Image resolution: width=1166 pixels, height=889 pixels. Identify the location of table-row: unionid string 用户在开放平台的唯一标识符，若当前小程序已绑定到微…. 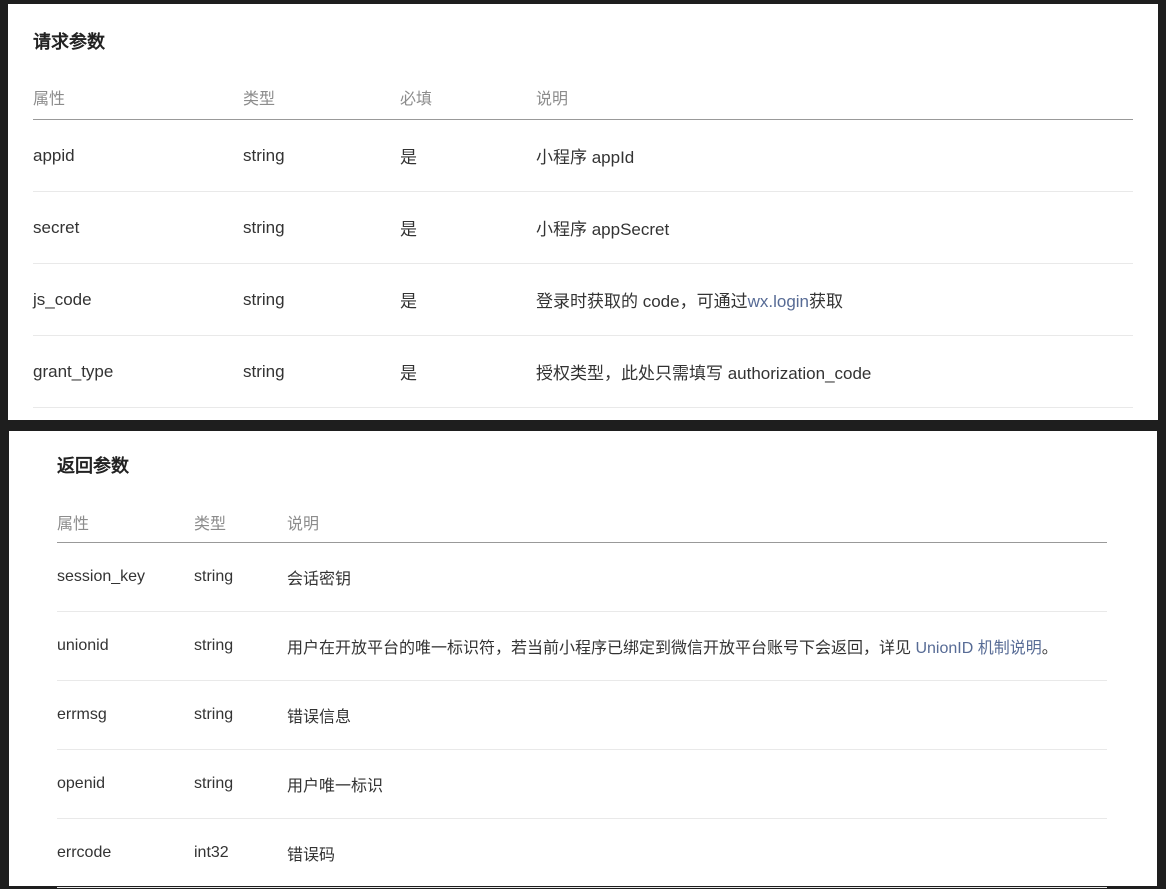
(582, 646).